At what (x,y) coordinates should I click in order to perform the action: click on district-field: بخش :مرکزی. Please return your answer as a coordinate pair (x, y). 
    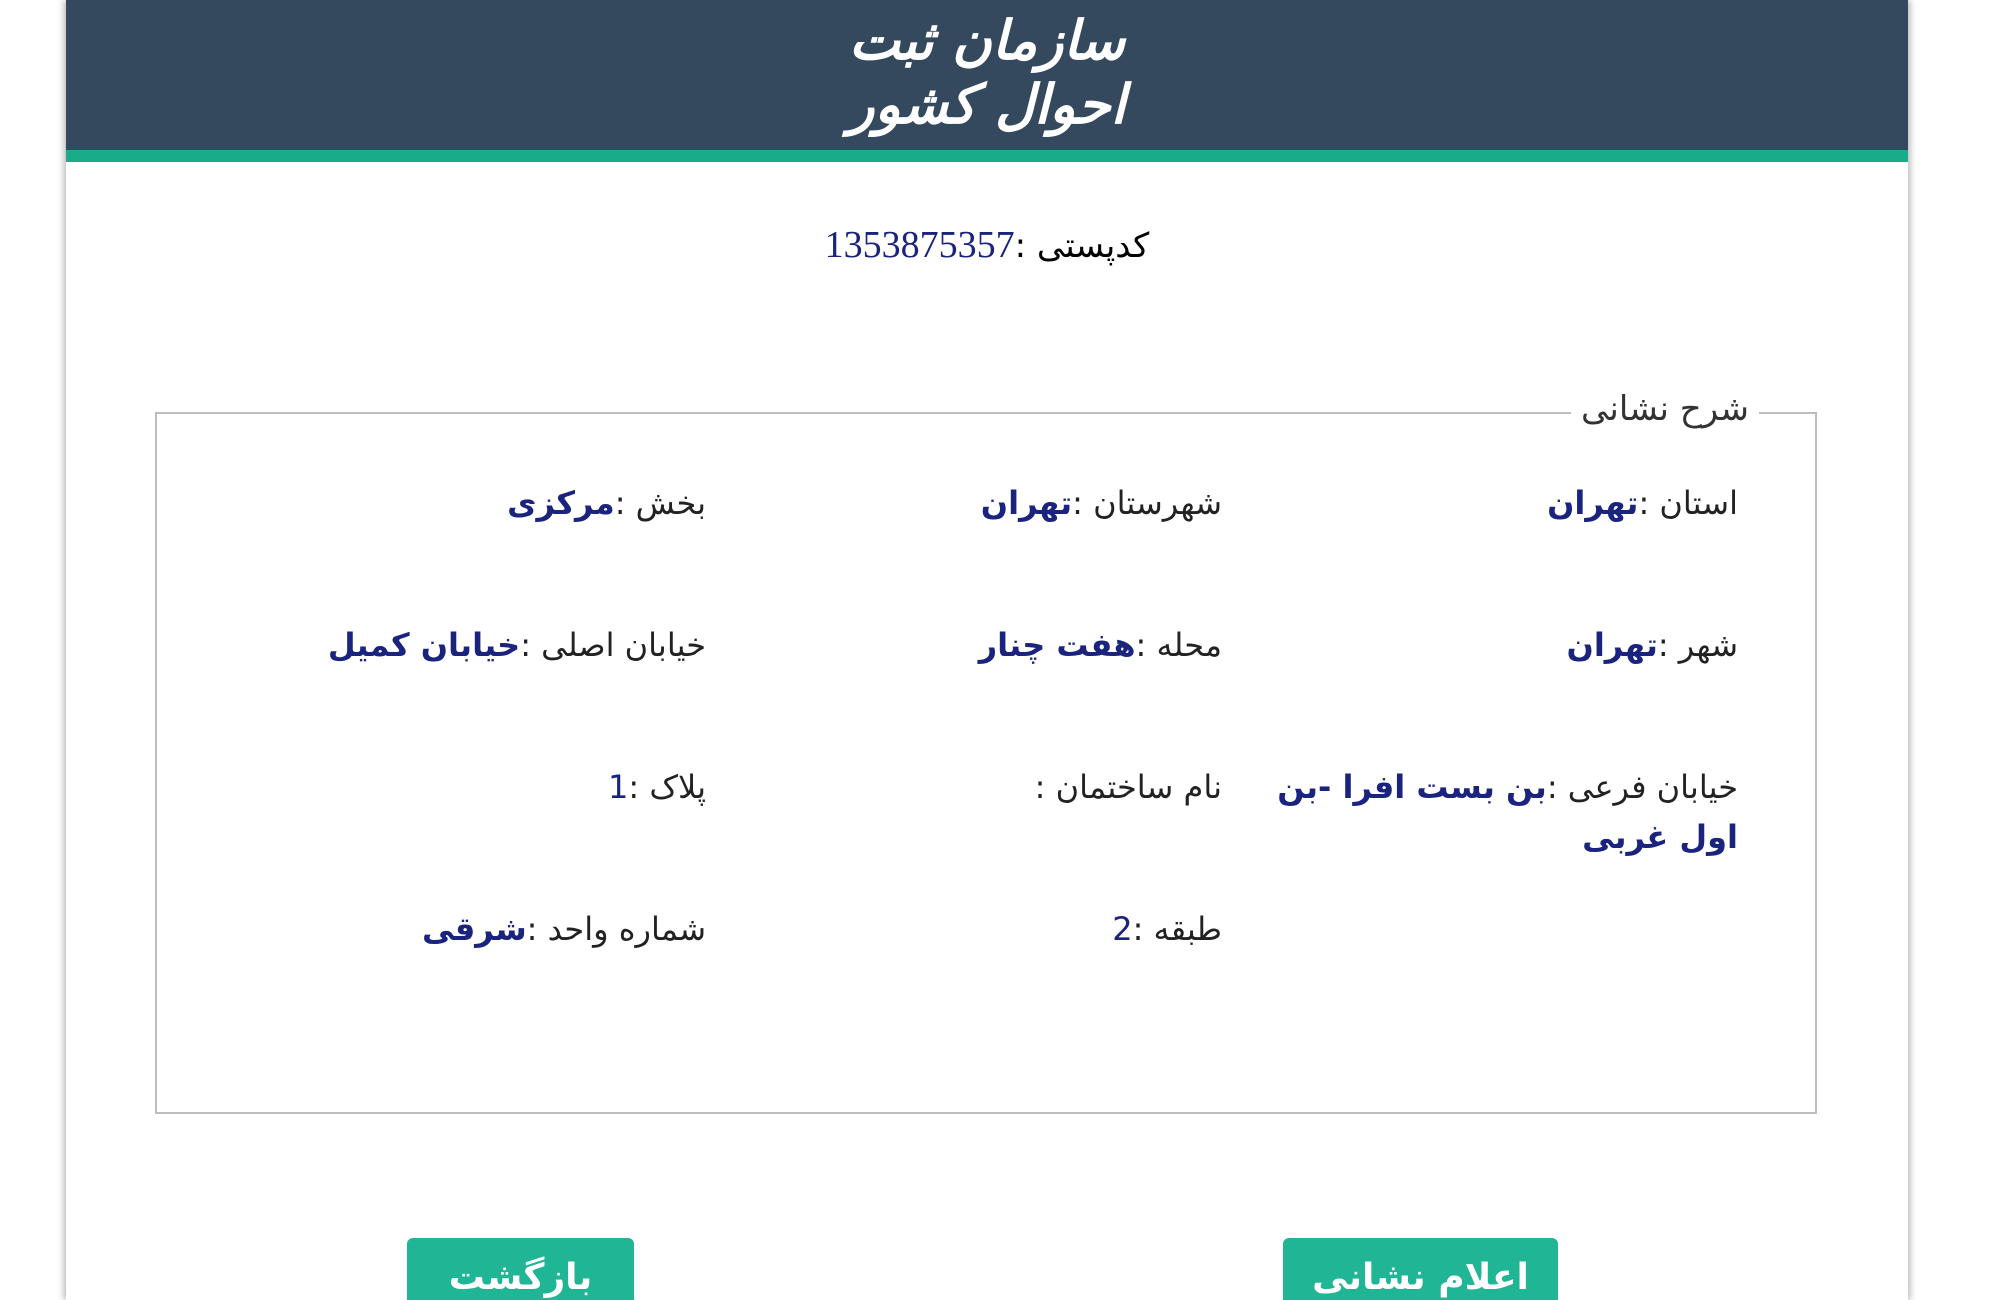
    Looking at the image, I should click on (471, 503).